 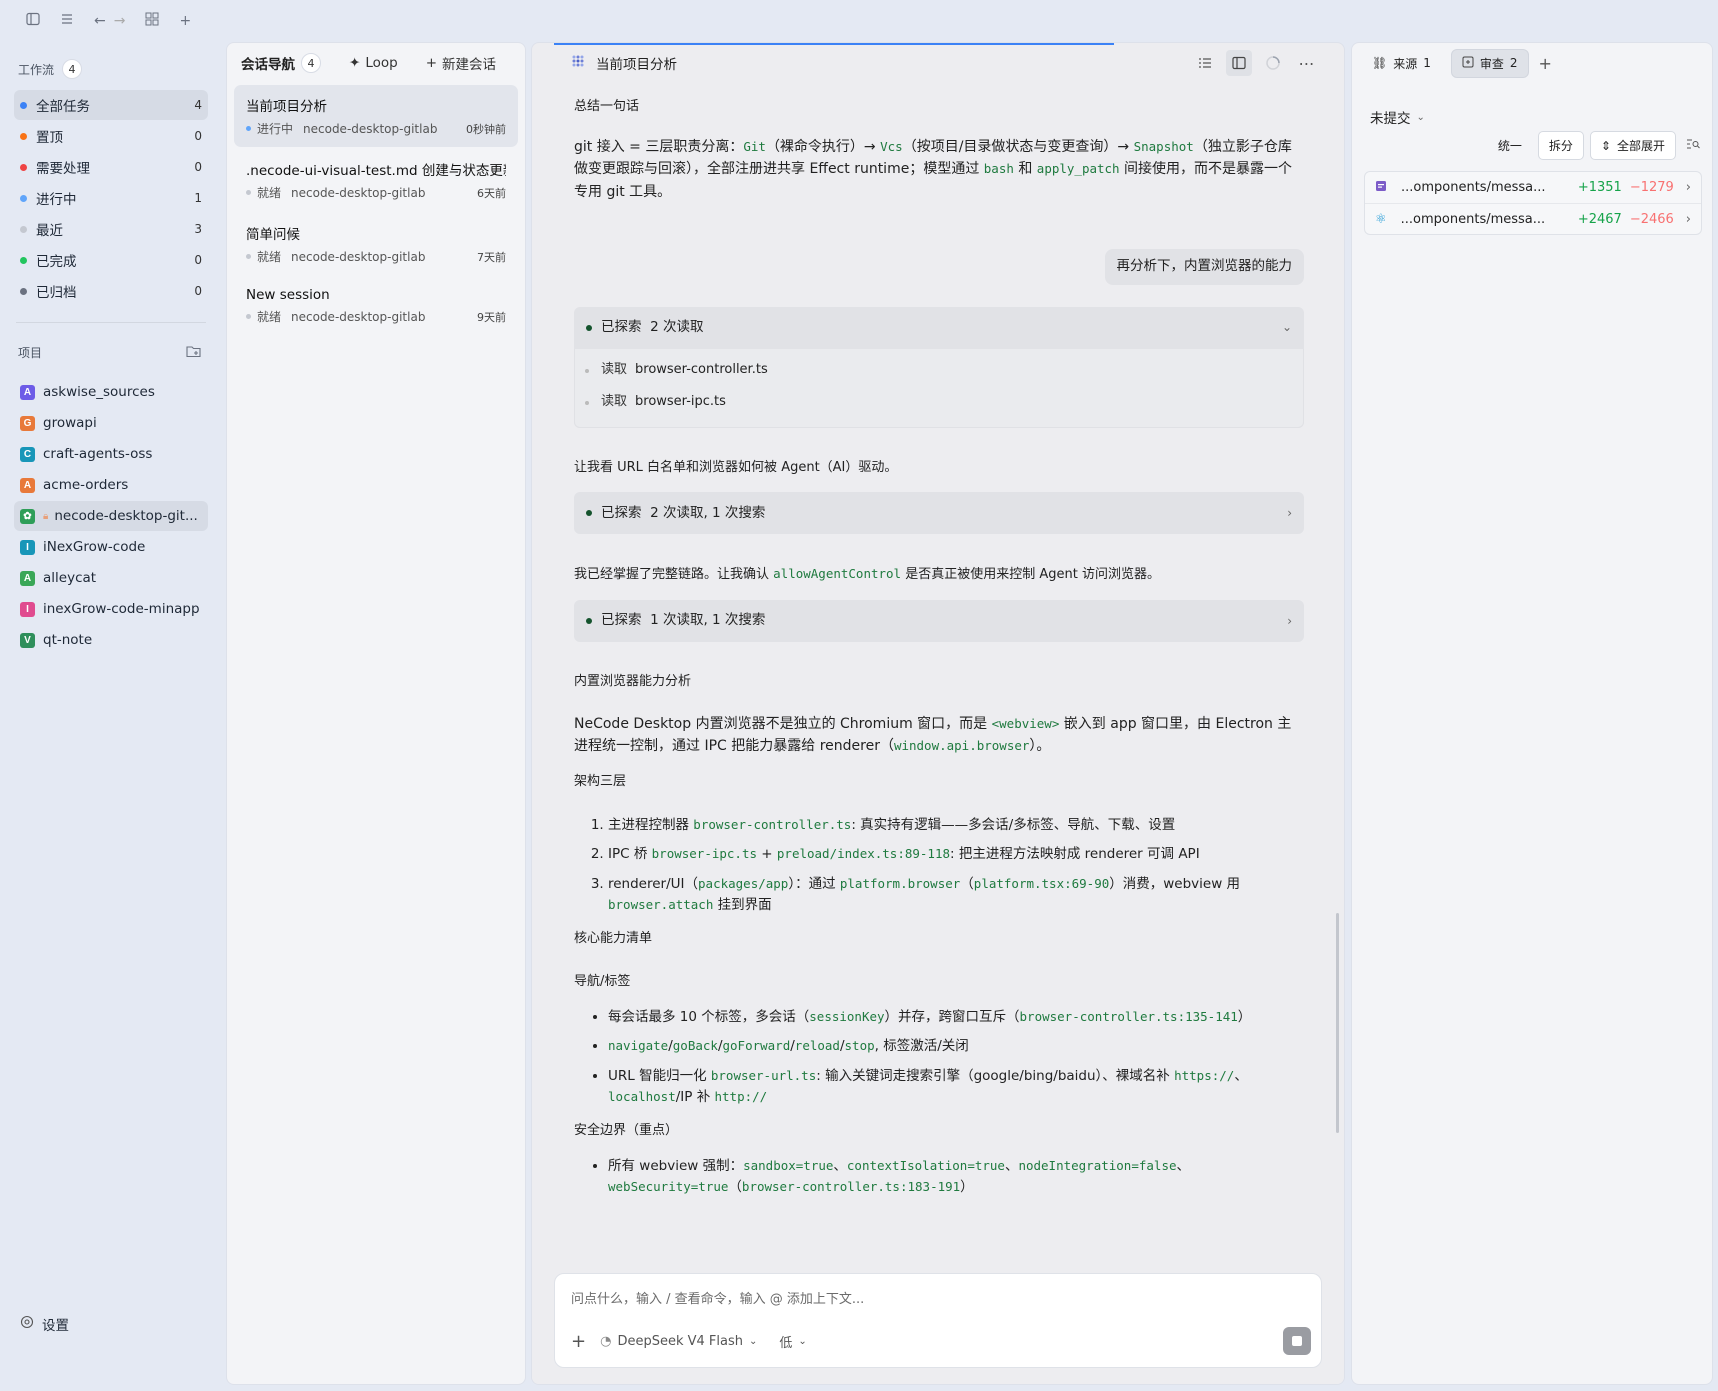 I want to click on sidebar-toggle-icon, so click(x=33, y=21).